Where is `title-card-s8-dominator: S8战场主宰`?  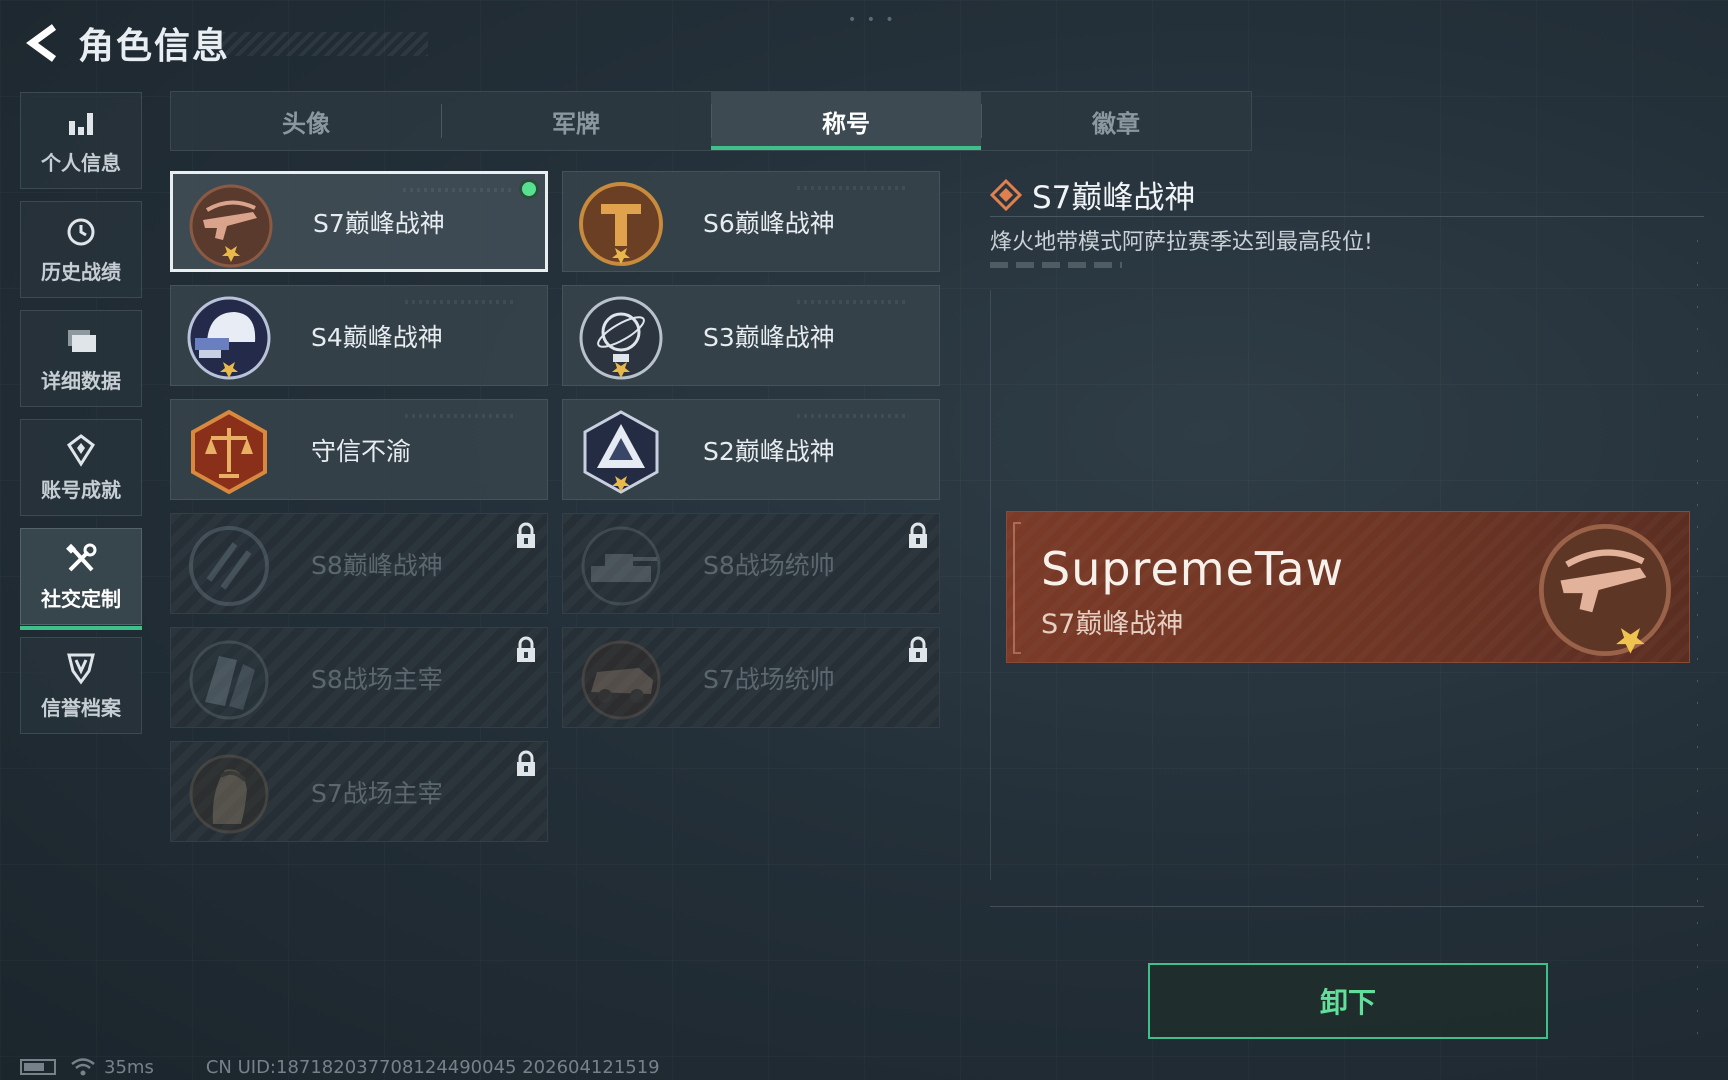
title-card-s8-dominator: S8战场主宰 is located at coordinates (359, 677).